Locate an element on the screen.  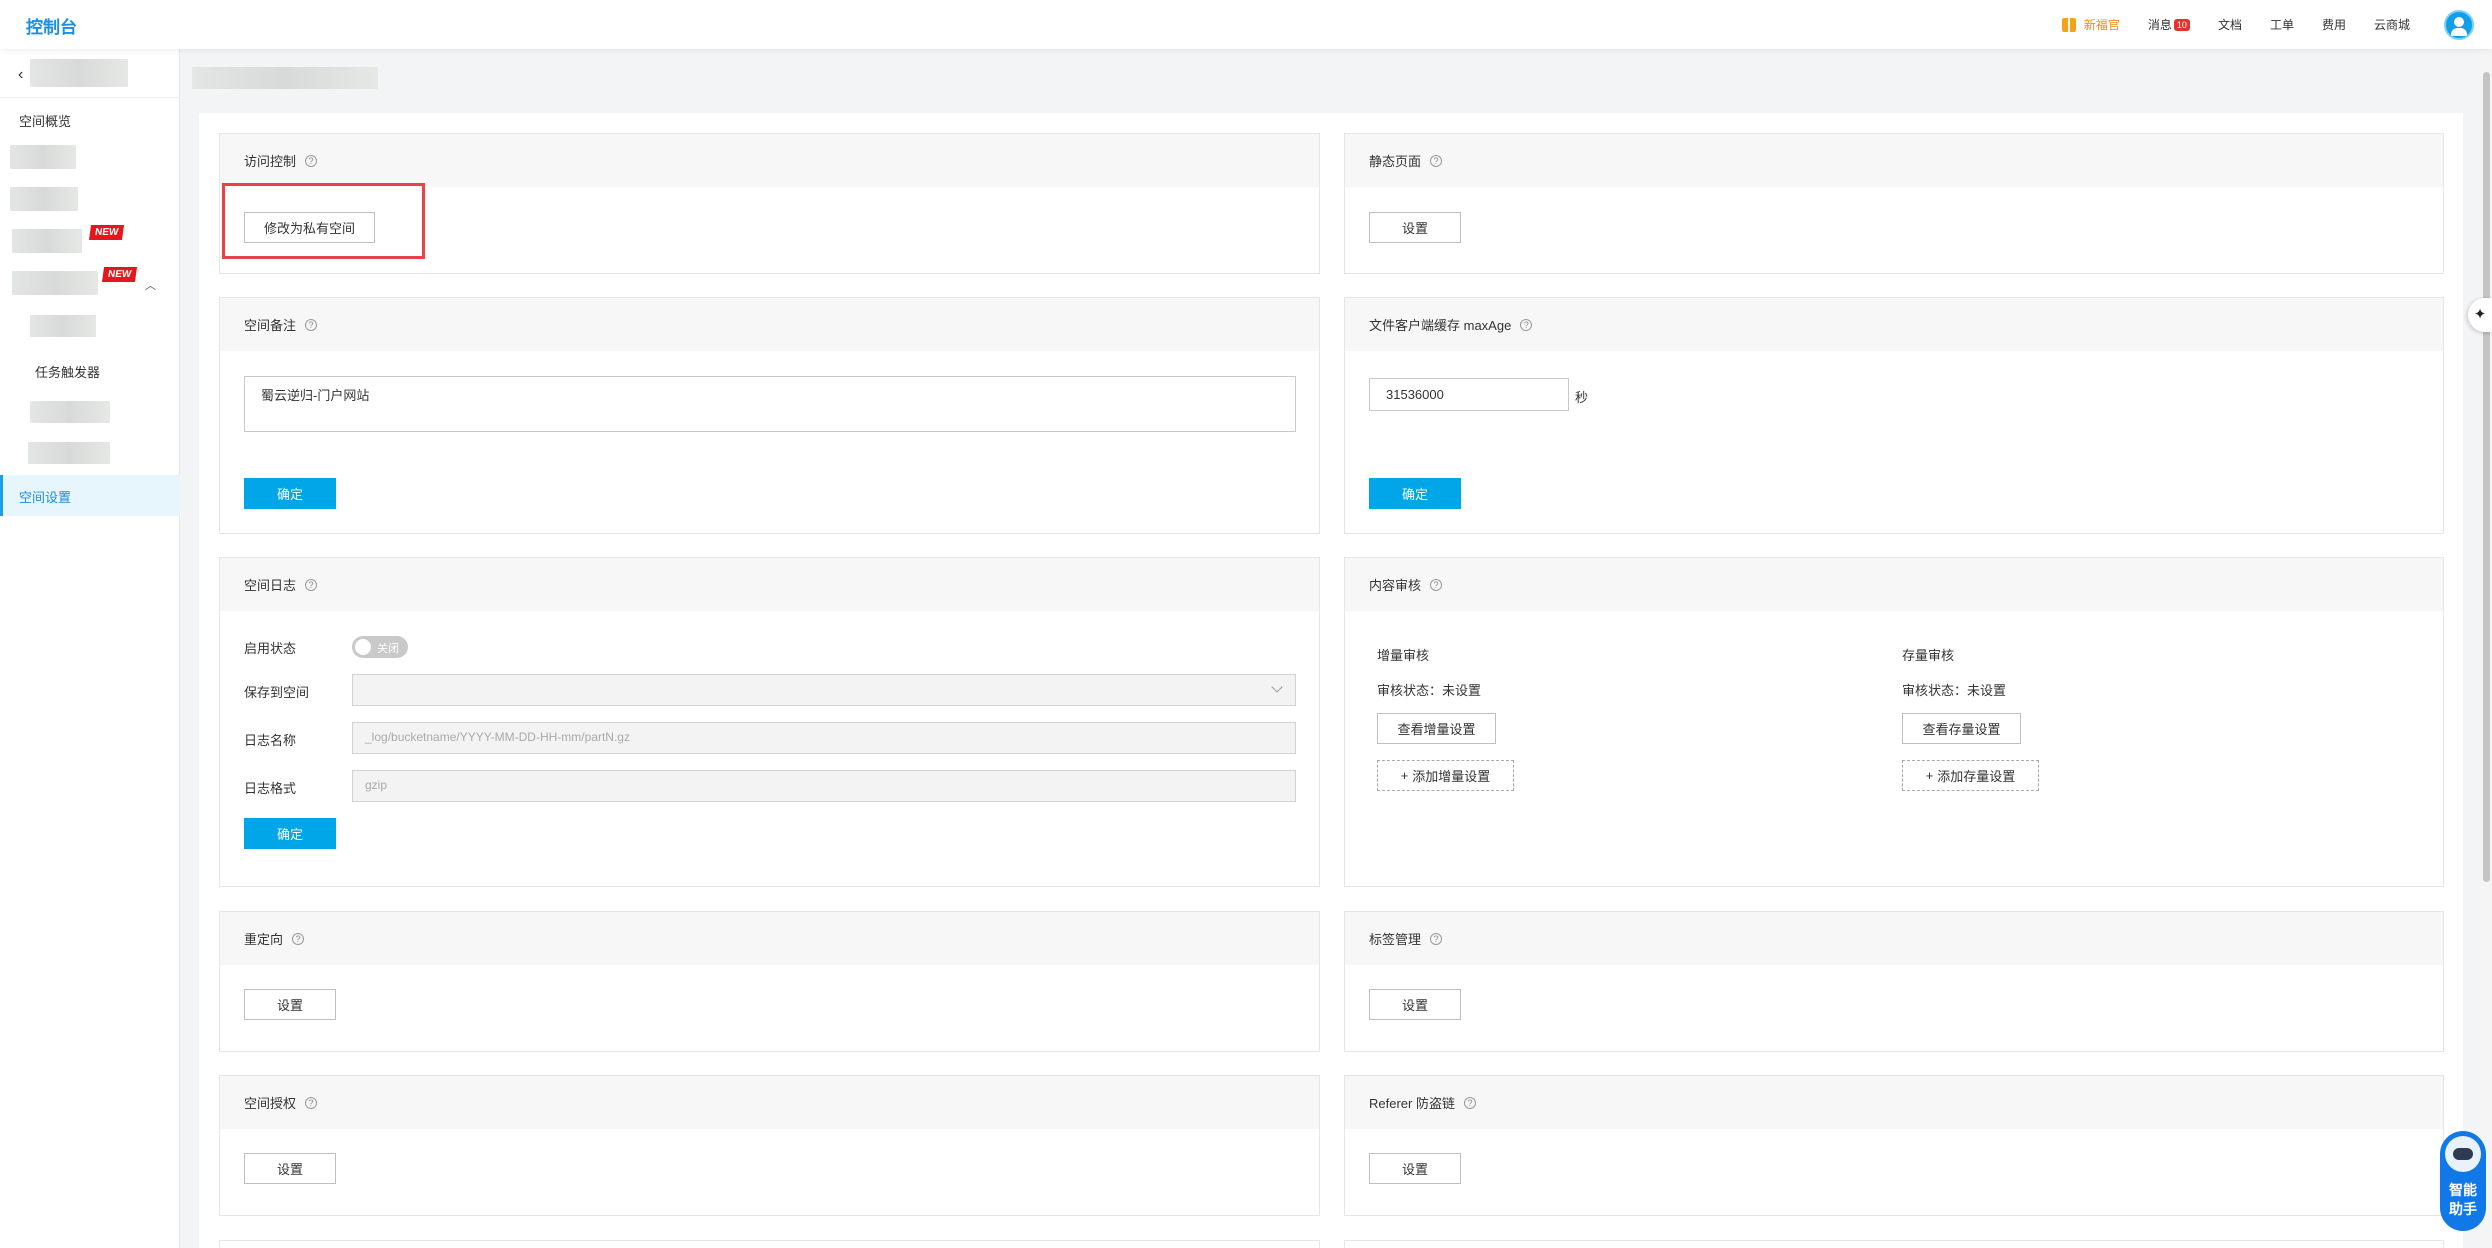
incremental-audit-status: 审核状态：未设置 is located at coordinates (1429, 690).